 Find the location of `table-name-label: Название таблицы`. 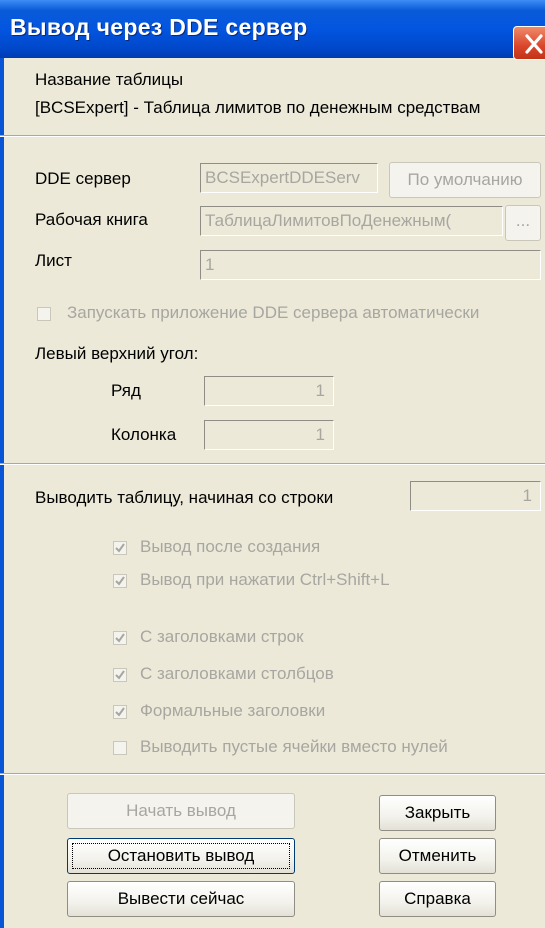

table-name-label: Название таблицы is located at coordinates (109, 79).